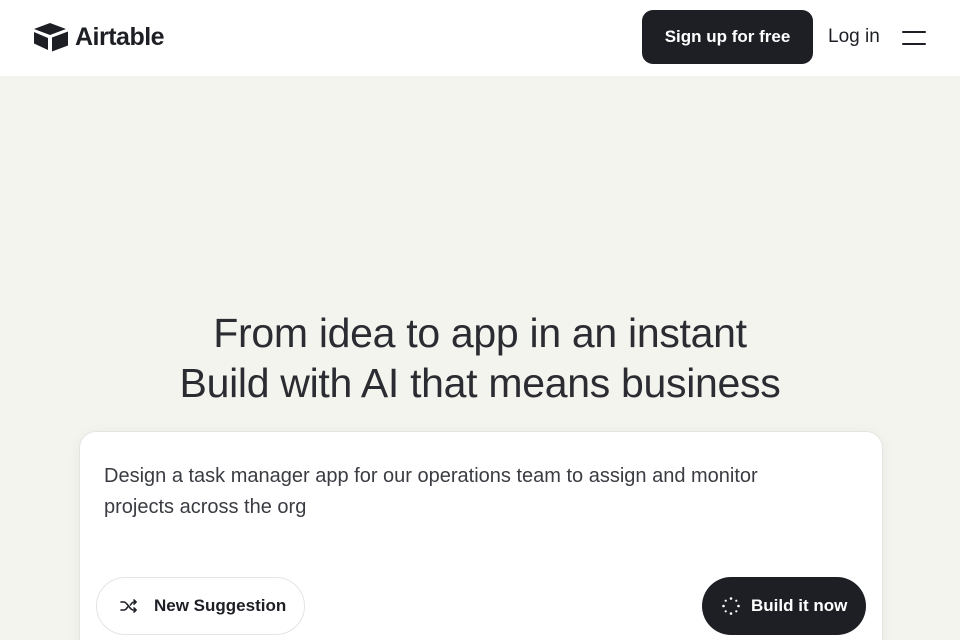 Image resolution: width=960 pixels, height=640 pixels. Describe the element at coordinates (914, 32) in the screenshot. I see `menu-bar-top` at that location.